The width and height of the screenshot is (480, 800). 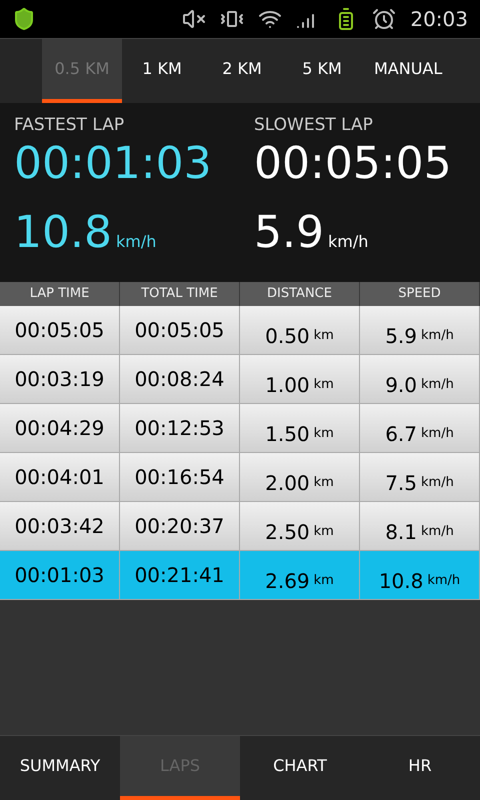 What do you see at coordinates (179, 428) in the screenshot?
I see `table-cell-text: 00:12:53` at bounding box center [179, 428].